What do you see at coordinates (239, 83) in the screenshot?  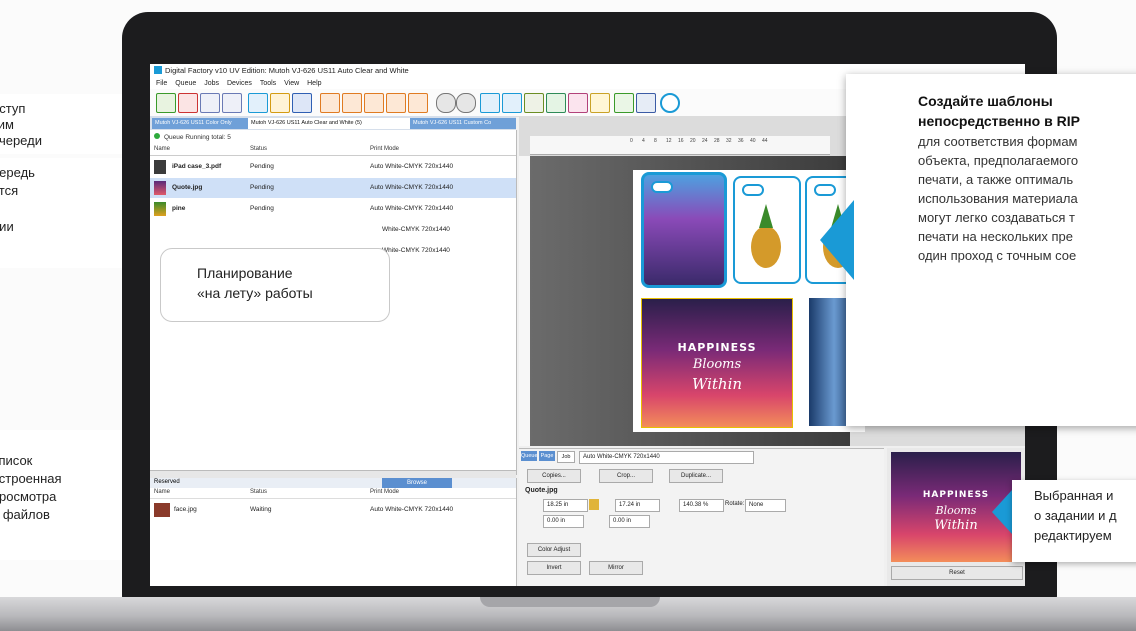 I see `menu-devices: Devices` at bounding box center [239, 83].